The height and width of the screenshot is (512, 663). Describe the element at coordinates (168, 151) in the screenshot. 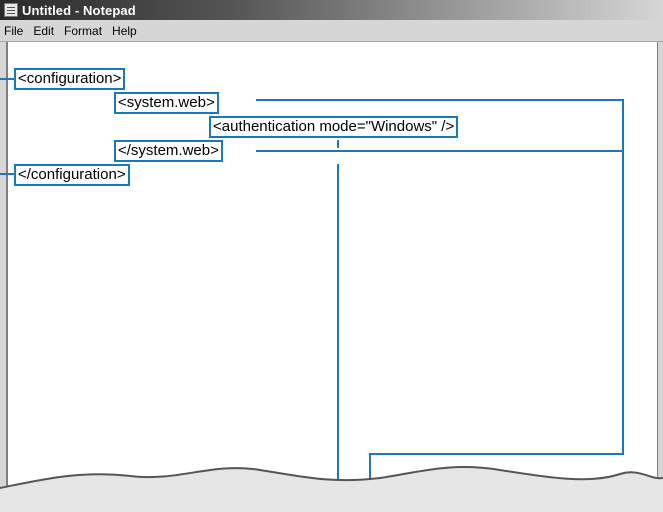

I see `code-line-system-web-close: </system.web>` at that location.